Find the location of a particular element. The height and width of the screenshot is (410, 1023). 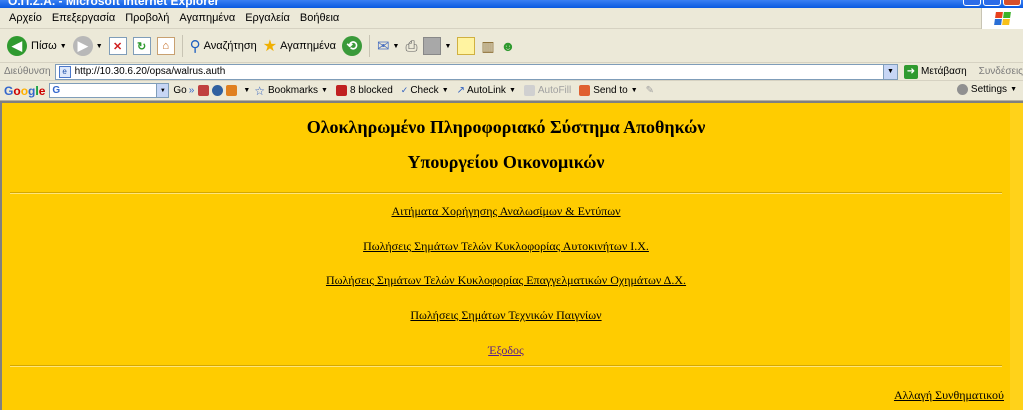

pagerank-icon is located at coordinates (204, 90).